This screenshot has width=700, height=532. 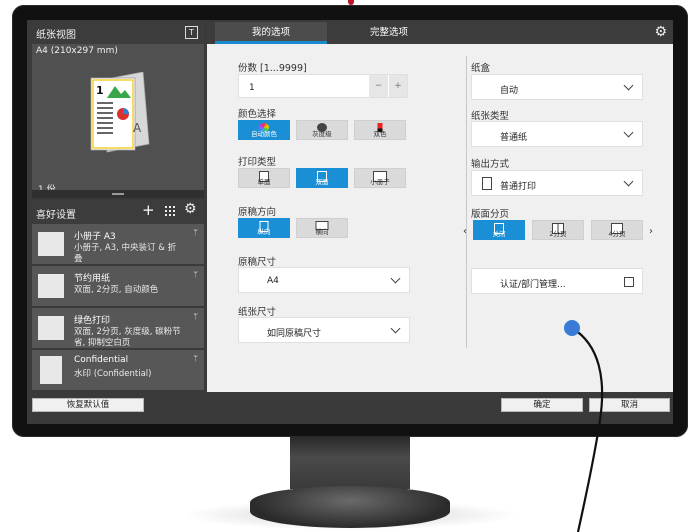 What do you see at coordinates (572, 328) in the screenshot?
I see `touch-pointer-icon` at bounding box center [572, 328].